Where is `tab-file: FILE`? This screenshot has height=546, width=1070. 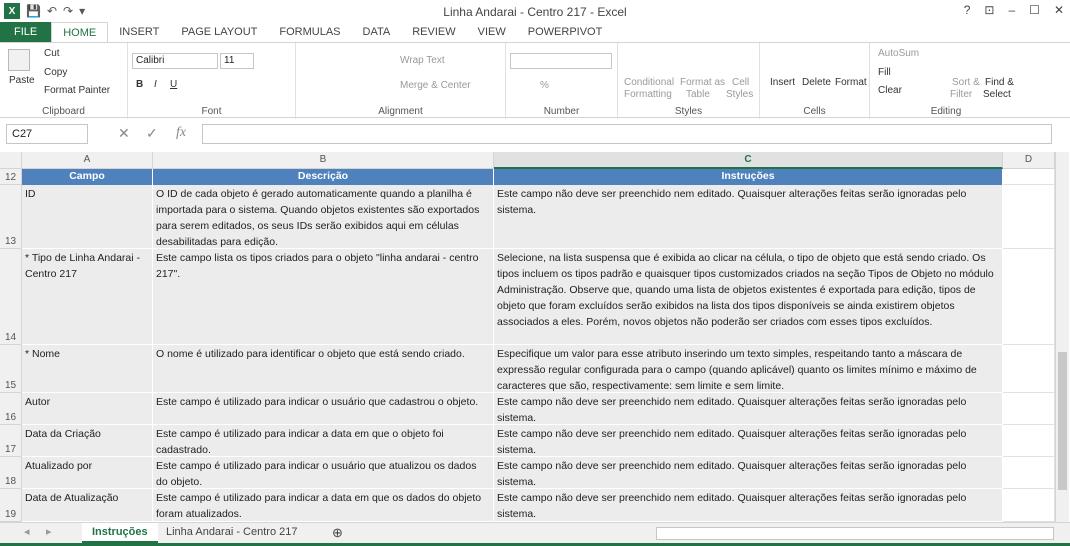 tab-file: FILE is located at coordinates (26, 32).